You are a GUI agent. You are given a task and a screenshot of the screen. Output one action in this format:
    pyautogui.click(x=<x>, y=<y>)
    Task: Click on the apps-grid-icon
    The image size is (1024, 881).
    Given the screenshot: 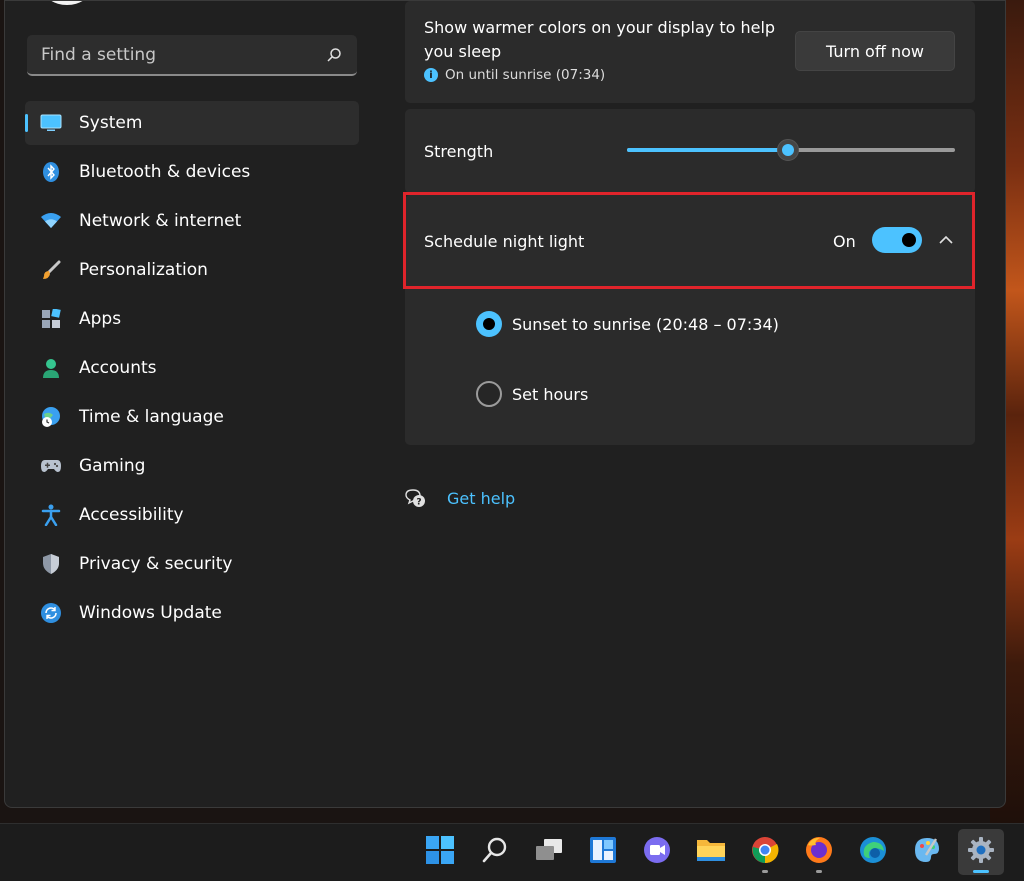 What is the action you would take?
    pyautogui.click(x=51, y=319)
    